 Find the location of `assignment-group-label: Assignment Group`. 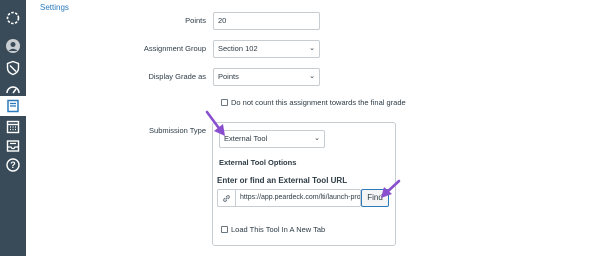

assignment-group-label: Assignment Group is located at coordinates (174, 48).